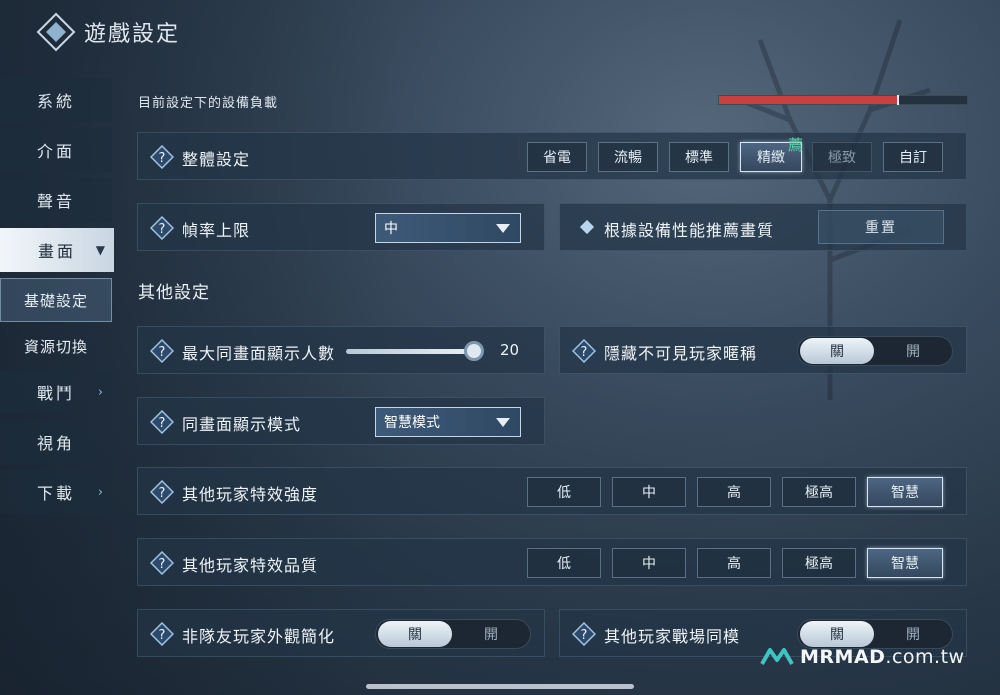  I want to click on sidebar-item-interface: 介面, so click(56, 150).